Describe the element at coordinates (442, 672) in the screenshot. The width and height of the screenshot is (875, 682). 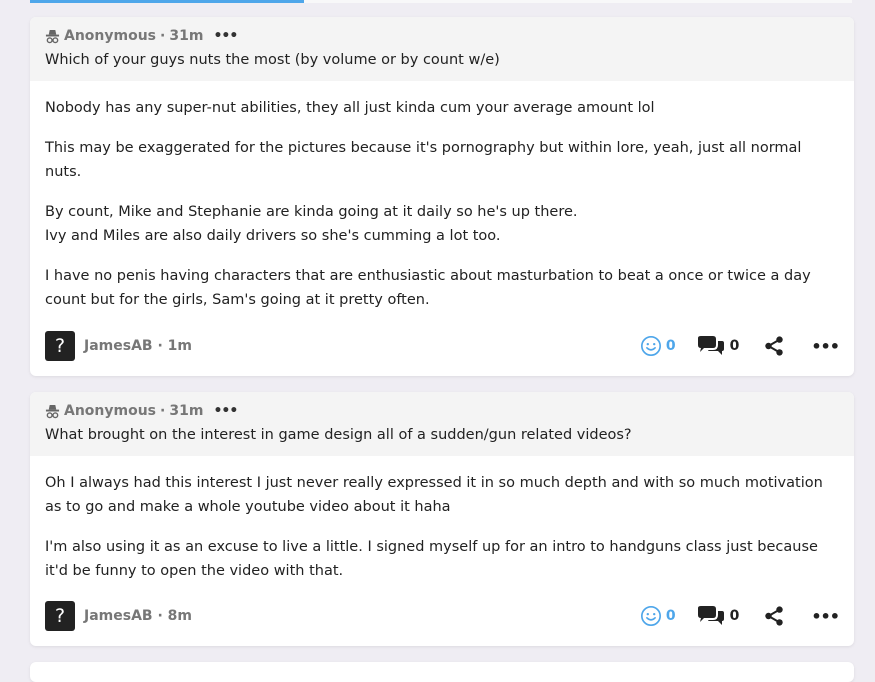
I see `post-card-partial` at that location.